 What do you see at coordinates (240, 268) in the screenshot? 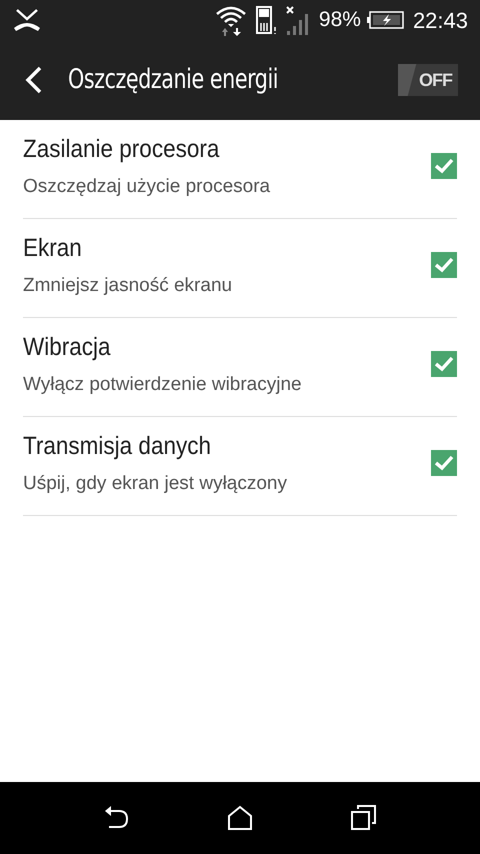
I see `setting-row: Ekran Zmniejsz jasność ekranu` at bounding box center [240, 268].